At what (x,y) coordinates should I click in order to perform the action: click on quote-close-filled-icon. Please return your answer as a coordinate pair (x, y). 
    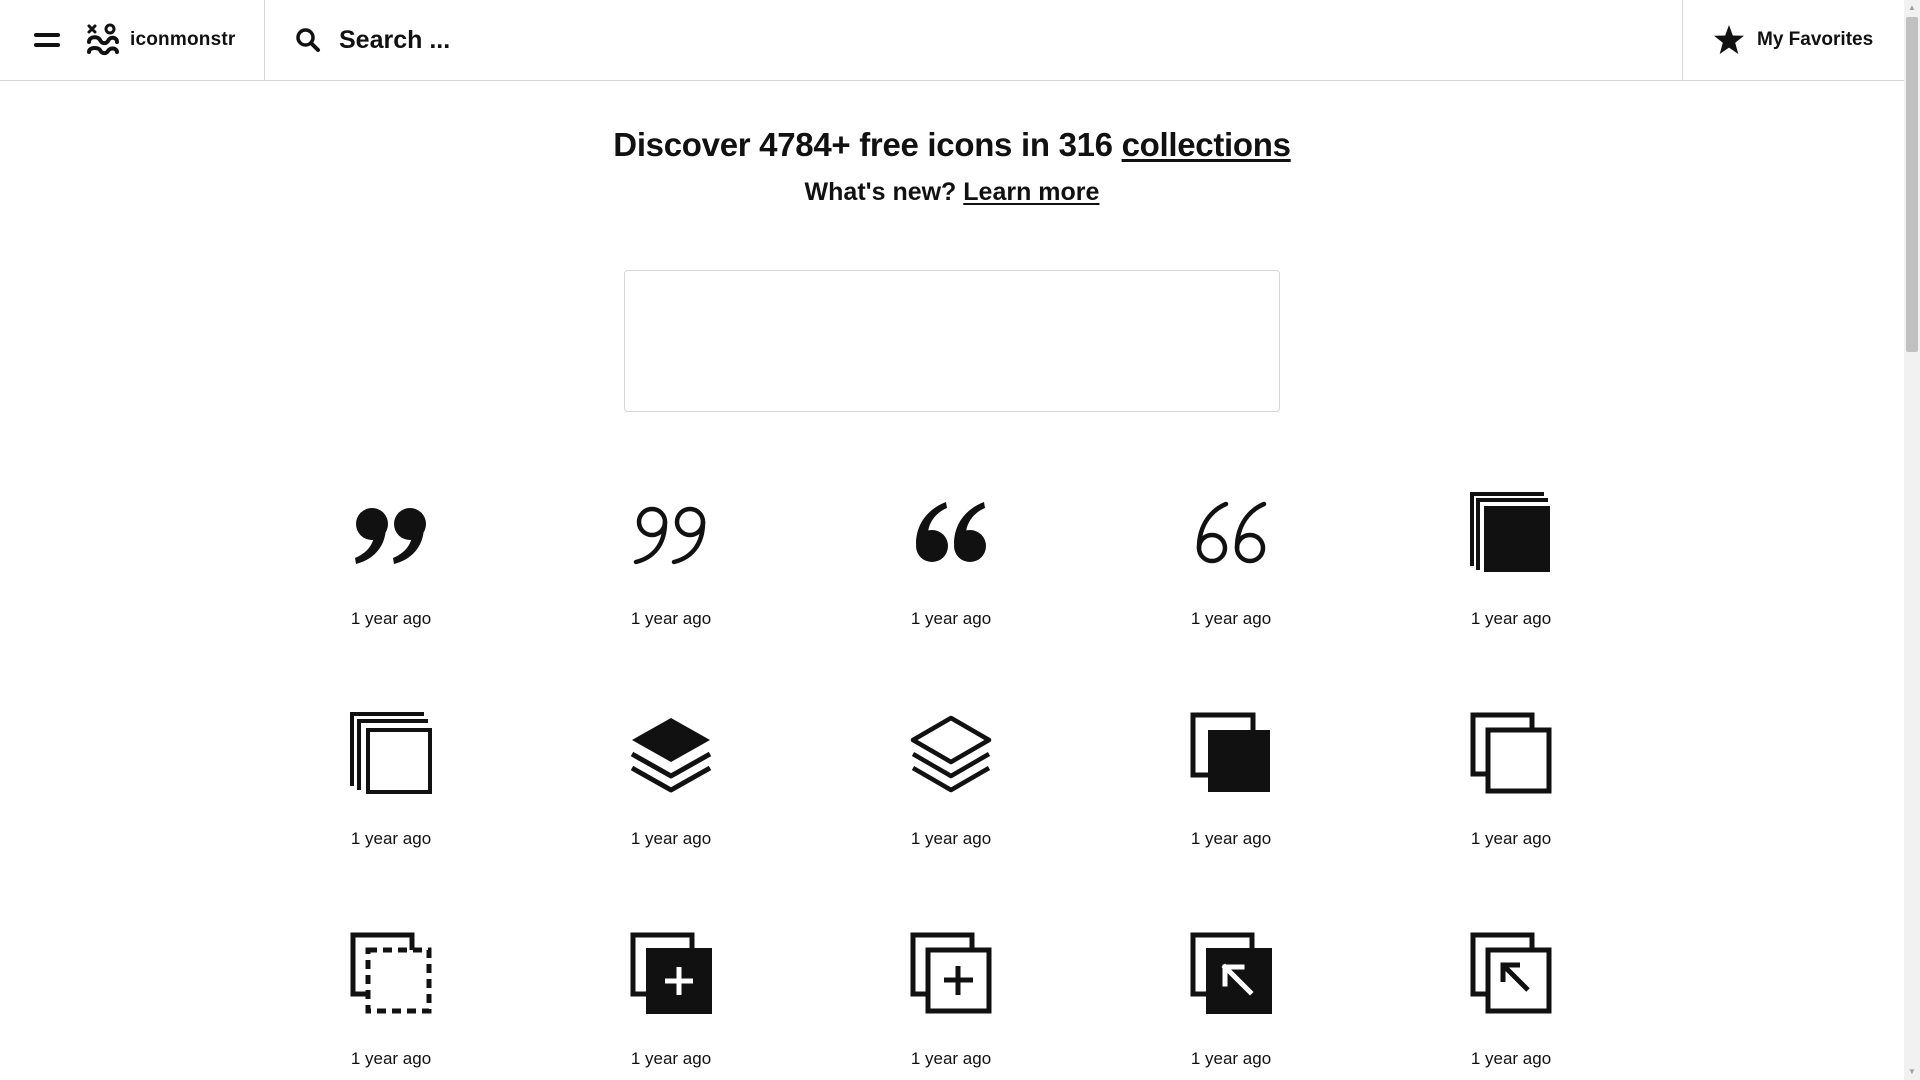
    Looking at the image, I should click on (391, 533).